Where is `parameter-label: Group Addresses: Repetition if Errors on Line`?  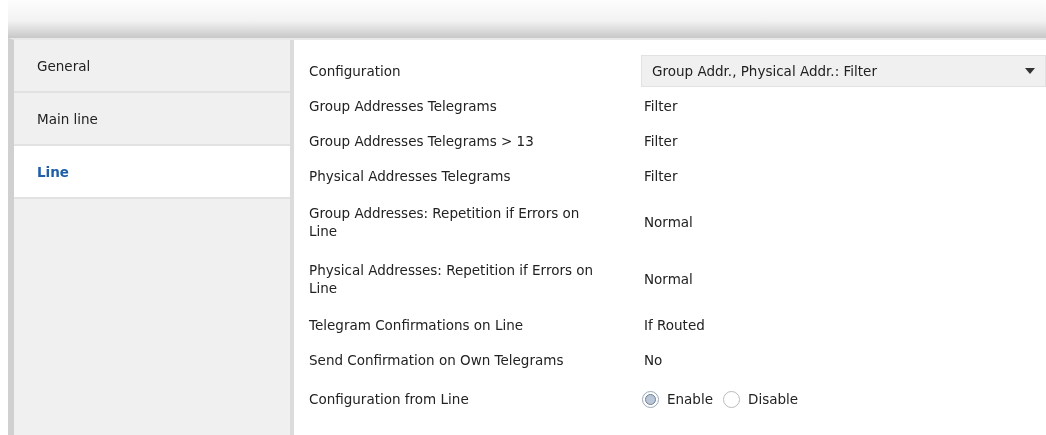
parameter-label: Group Addresses: Repetition if Errors on Line is located at coordinates (445, 221).